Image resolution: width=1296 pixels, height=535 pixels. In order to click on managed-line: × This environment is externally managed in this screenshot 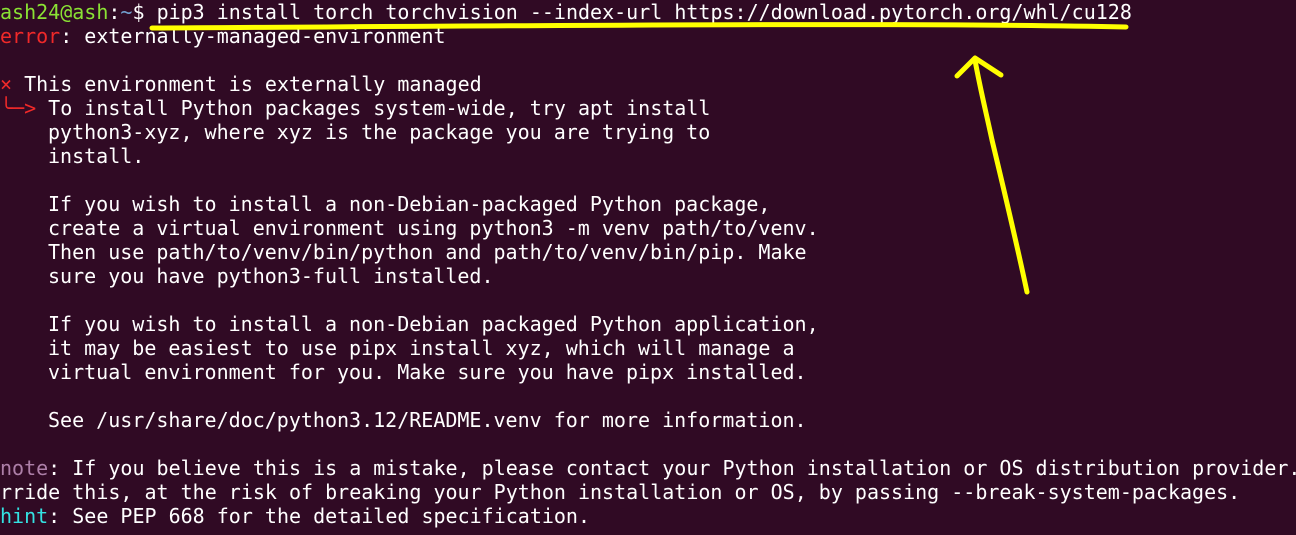, I will do `click(648, 84)`.